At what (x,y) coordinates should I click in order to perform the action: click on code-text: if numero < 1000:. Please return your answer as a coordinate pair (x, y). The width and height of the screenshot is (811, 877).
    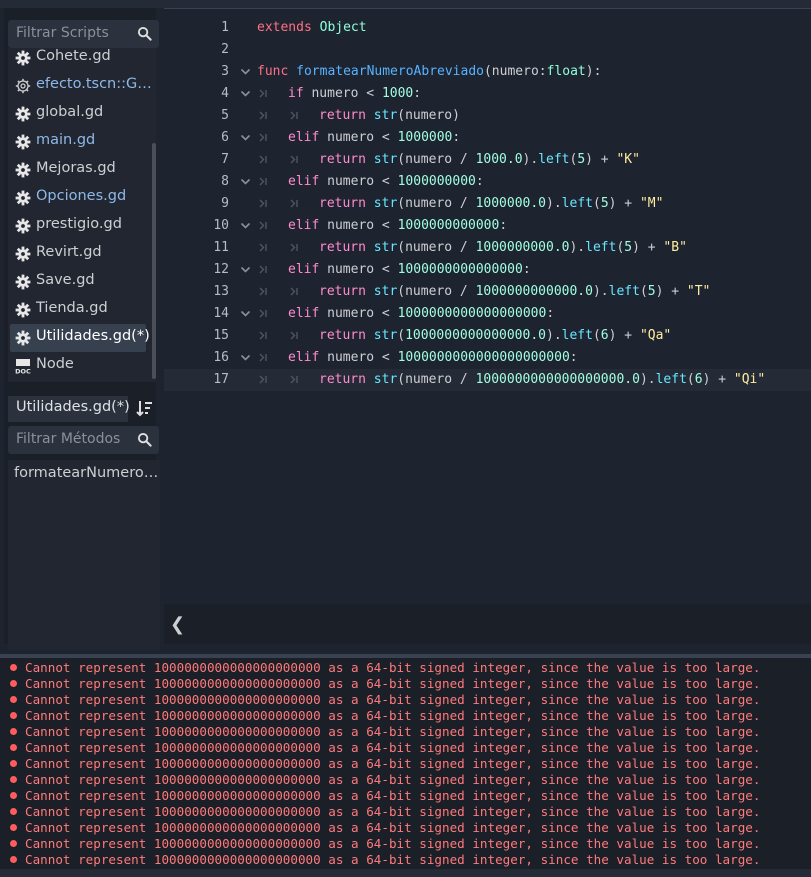
    Looking at the image, I should click on (354, 93).